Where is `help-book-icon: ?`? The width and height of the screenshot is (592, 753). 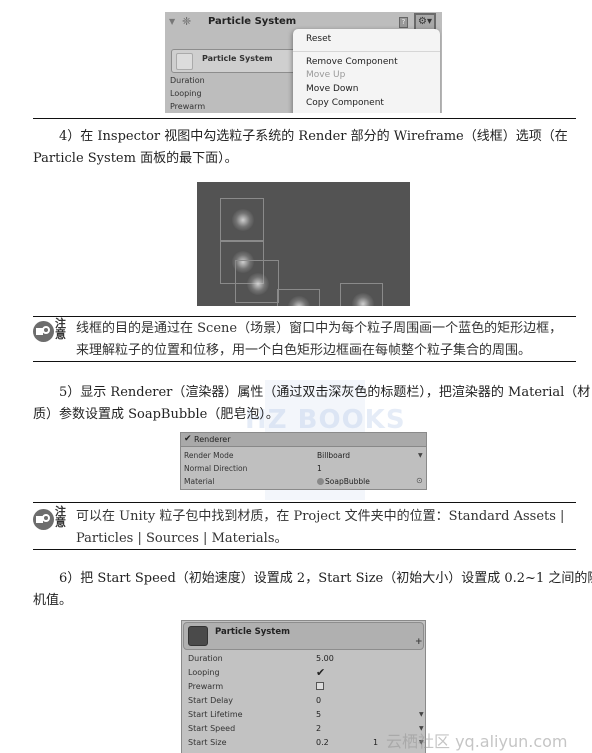 help-book-icon: ? is located at coordinates (403, 22).